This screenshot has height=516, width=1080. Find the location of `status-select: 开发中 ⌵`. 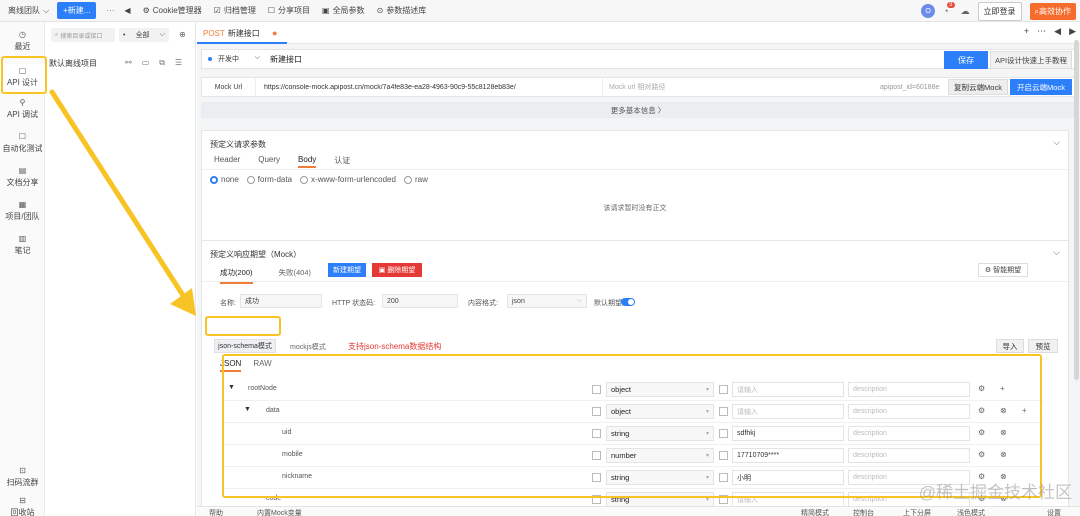

status-select: 开发中 ⌵ is located at coordinates (239, 59).